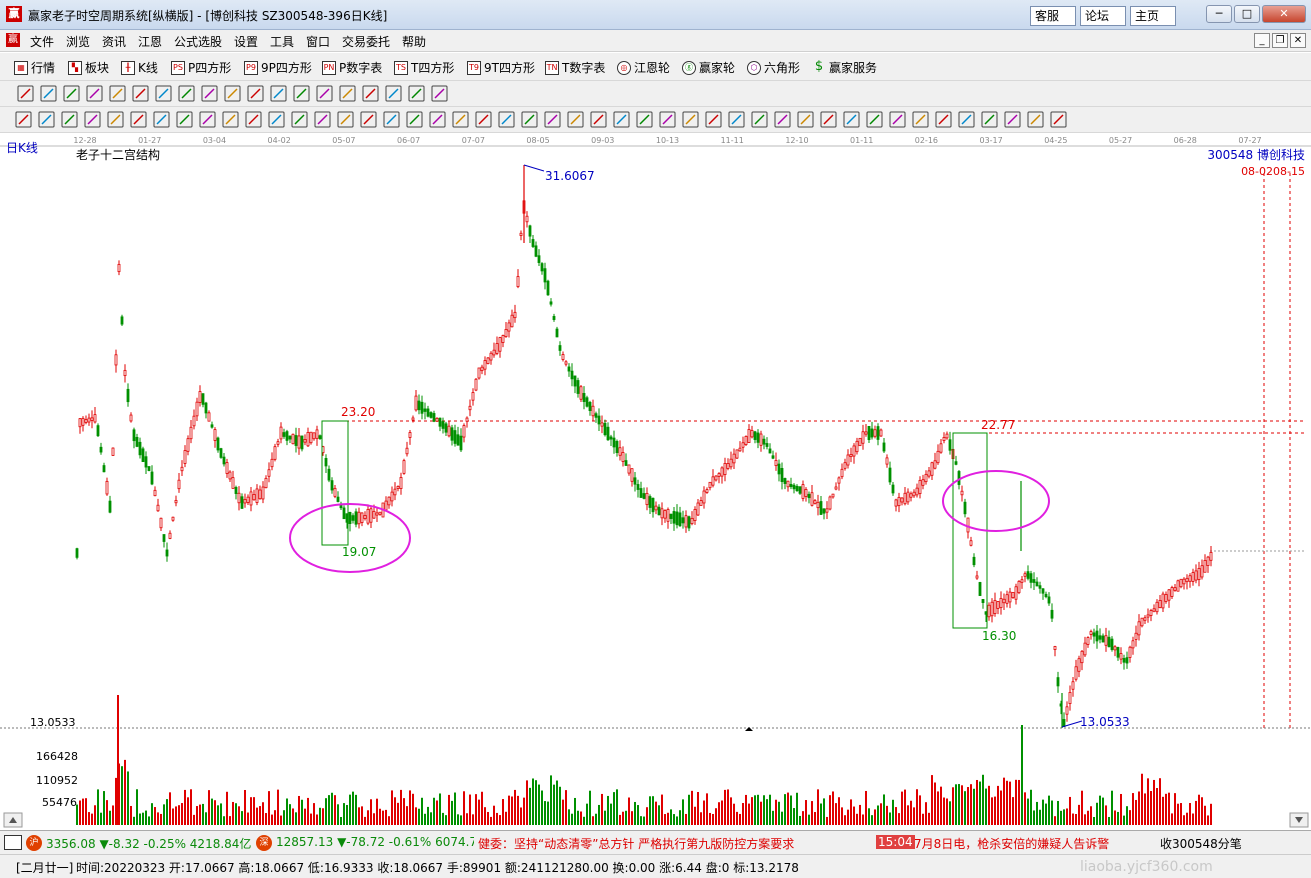  Describe the element at coordinates (88, 67) in the screenshot. I see `toolbar-sector-button: ▚ 板块` at that location.